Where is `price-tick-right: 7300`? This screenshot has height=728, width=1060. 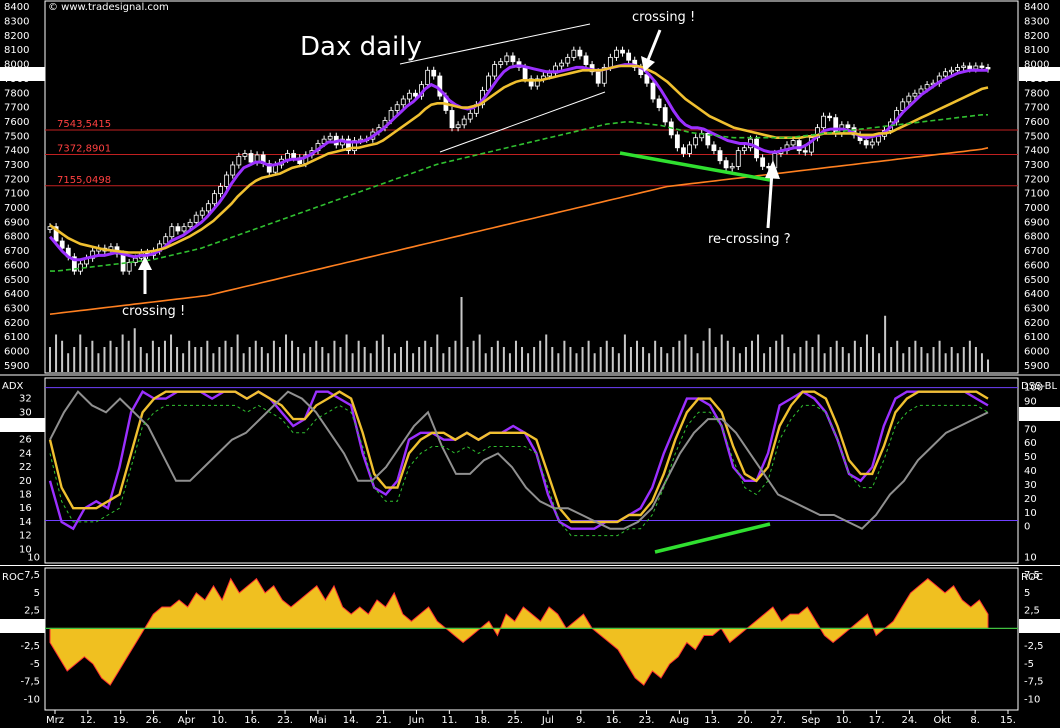
price-tick-right: 7300 is located at coordinates (1036, 165).